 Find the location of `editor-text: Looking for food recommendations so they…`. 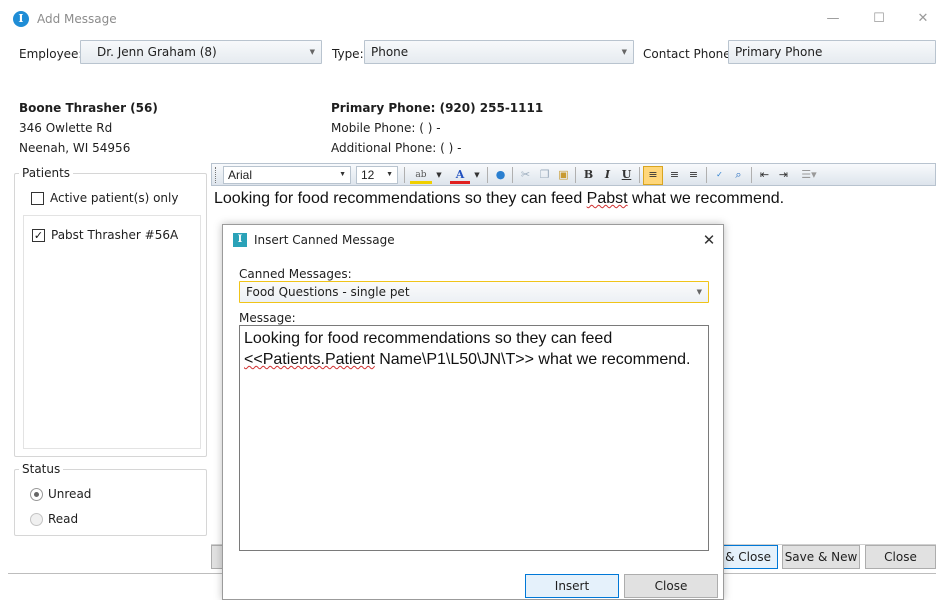

editor-text: Looking for food recommendations so they… is located at coordinates (499, 198).